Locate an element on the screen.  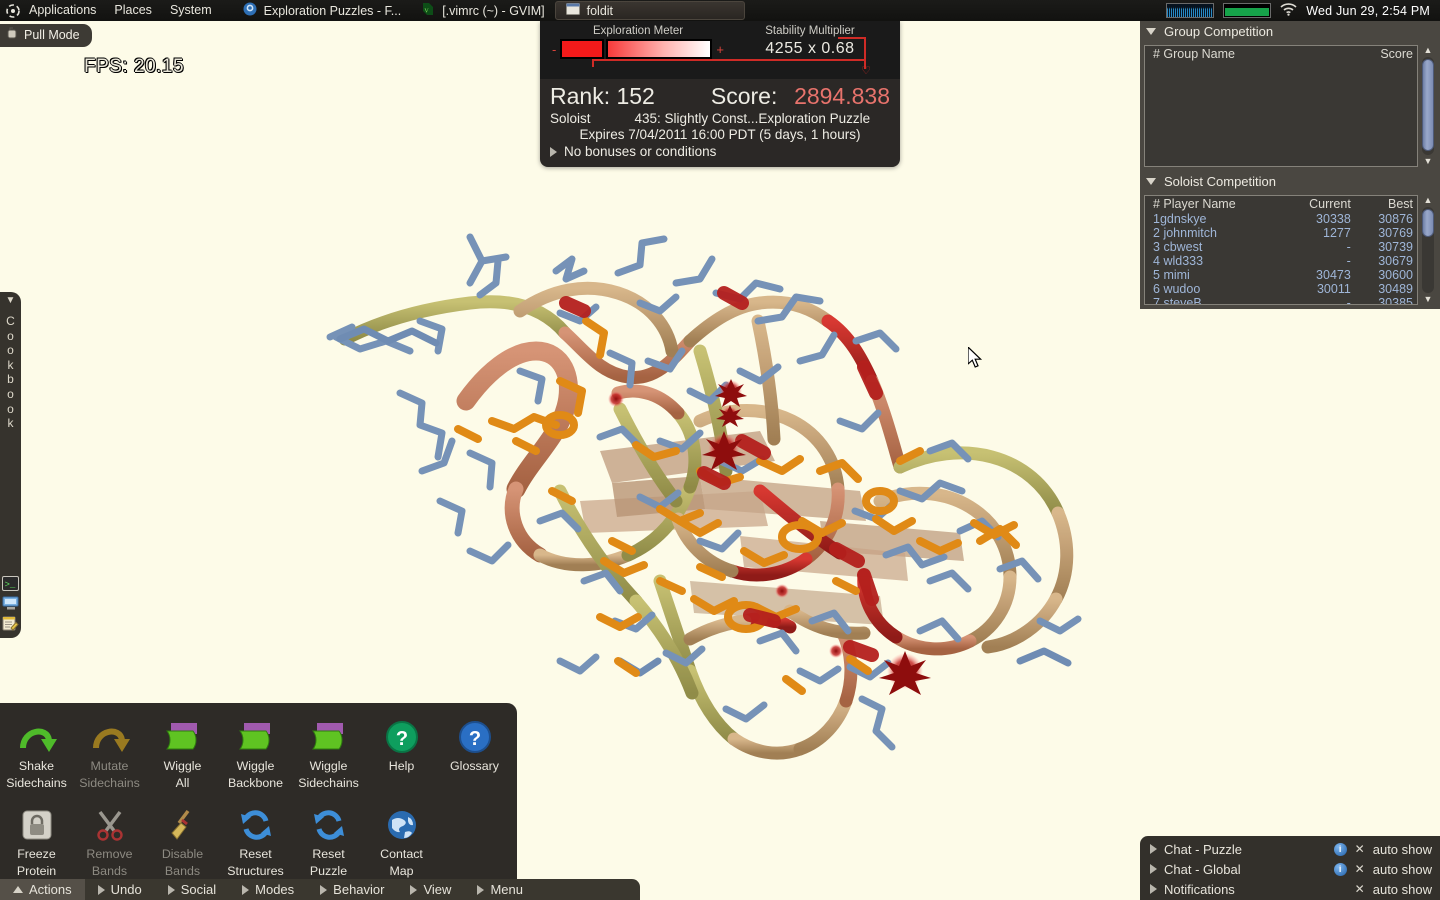
script-terminal-icon: >_ is located at coordinates (10, 583).